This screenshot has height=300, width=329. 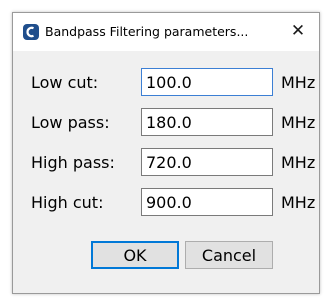 I want to click on low-pass-unit: MHz, so click(x=298, y=122).